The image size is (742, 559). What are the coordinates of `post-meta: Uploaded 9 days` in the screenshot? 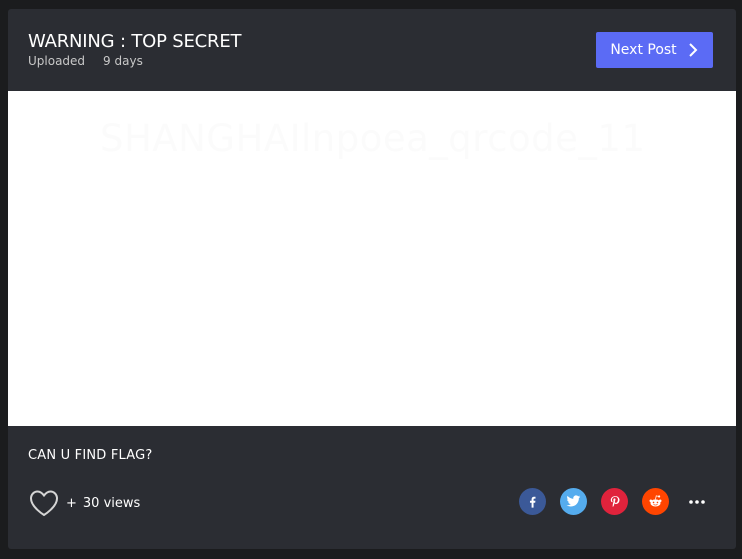 It's located at (85, 61).